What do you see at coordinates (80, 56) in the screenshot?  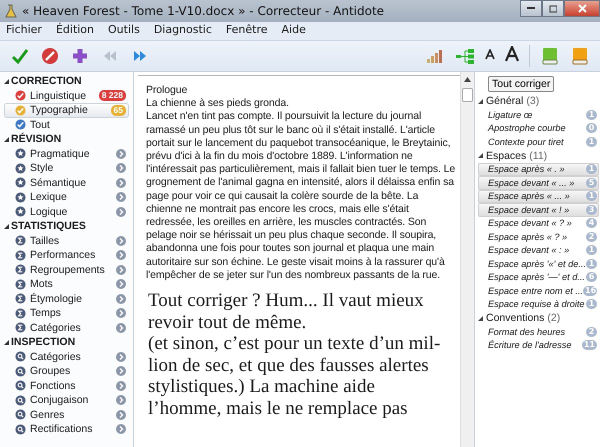 I see `plus-icon` at bounding box center [80, 56].